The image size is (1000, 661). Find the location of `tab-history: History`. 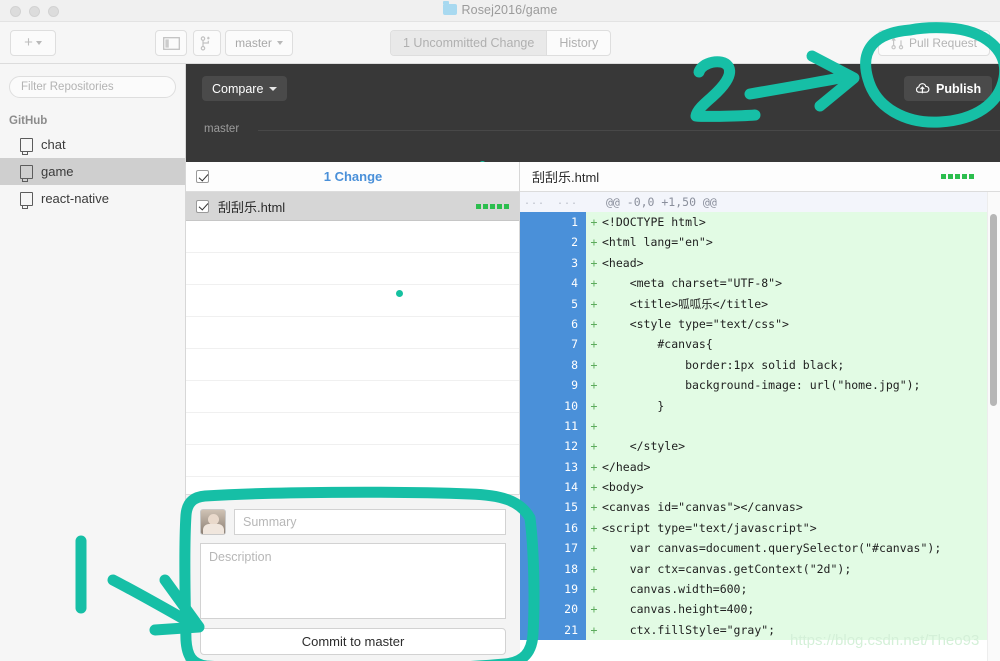

tab-history: History is located at coordinates (578, 43).